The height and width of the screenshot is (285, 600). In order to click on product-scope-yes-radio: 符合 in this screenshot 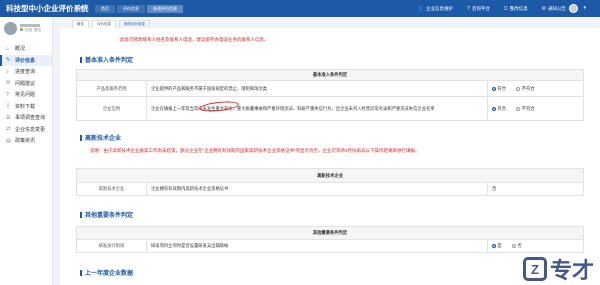, I will do `click(499, 89)`.